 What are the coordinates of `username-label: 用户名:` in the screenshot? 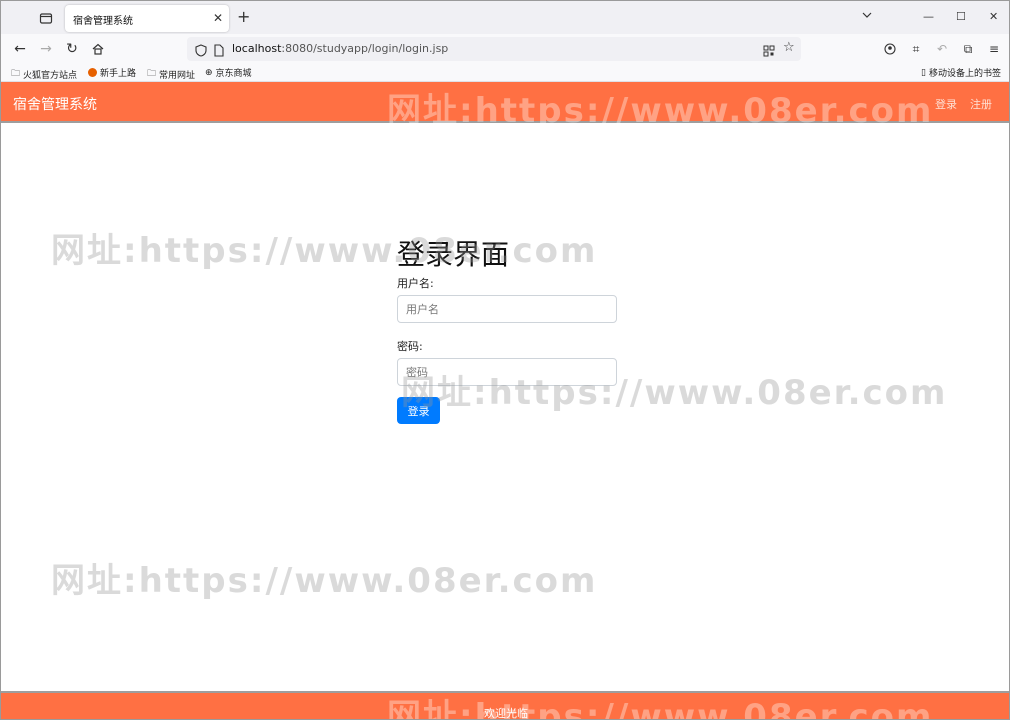 It's located at (415, 283).